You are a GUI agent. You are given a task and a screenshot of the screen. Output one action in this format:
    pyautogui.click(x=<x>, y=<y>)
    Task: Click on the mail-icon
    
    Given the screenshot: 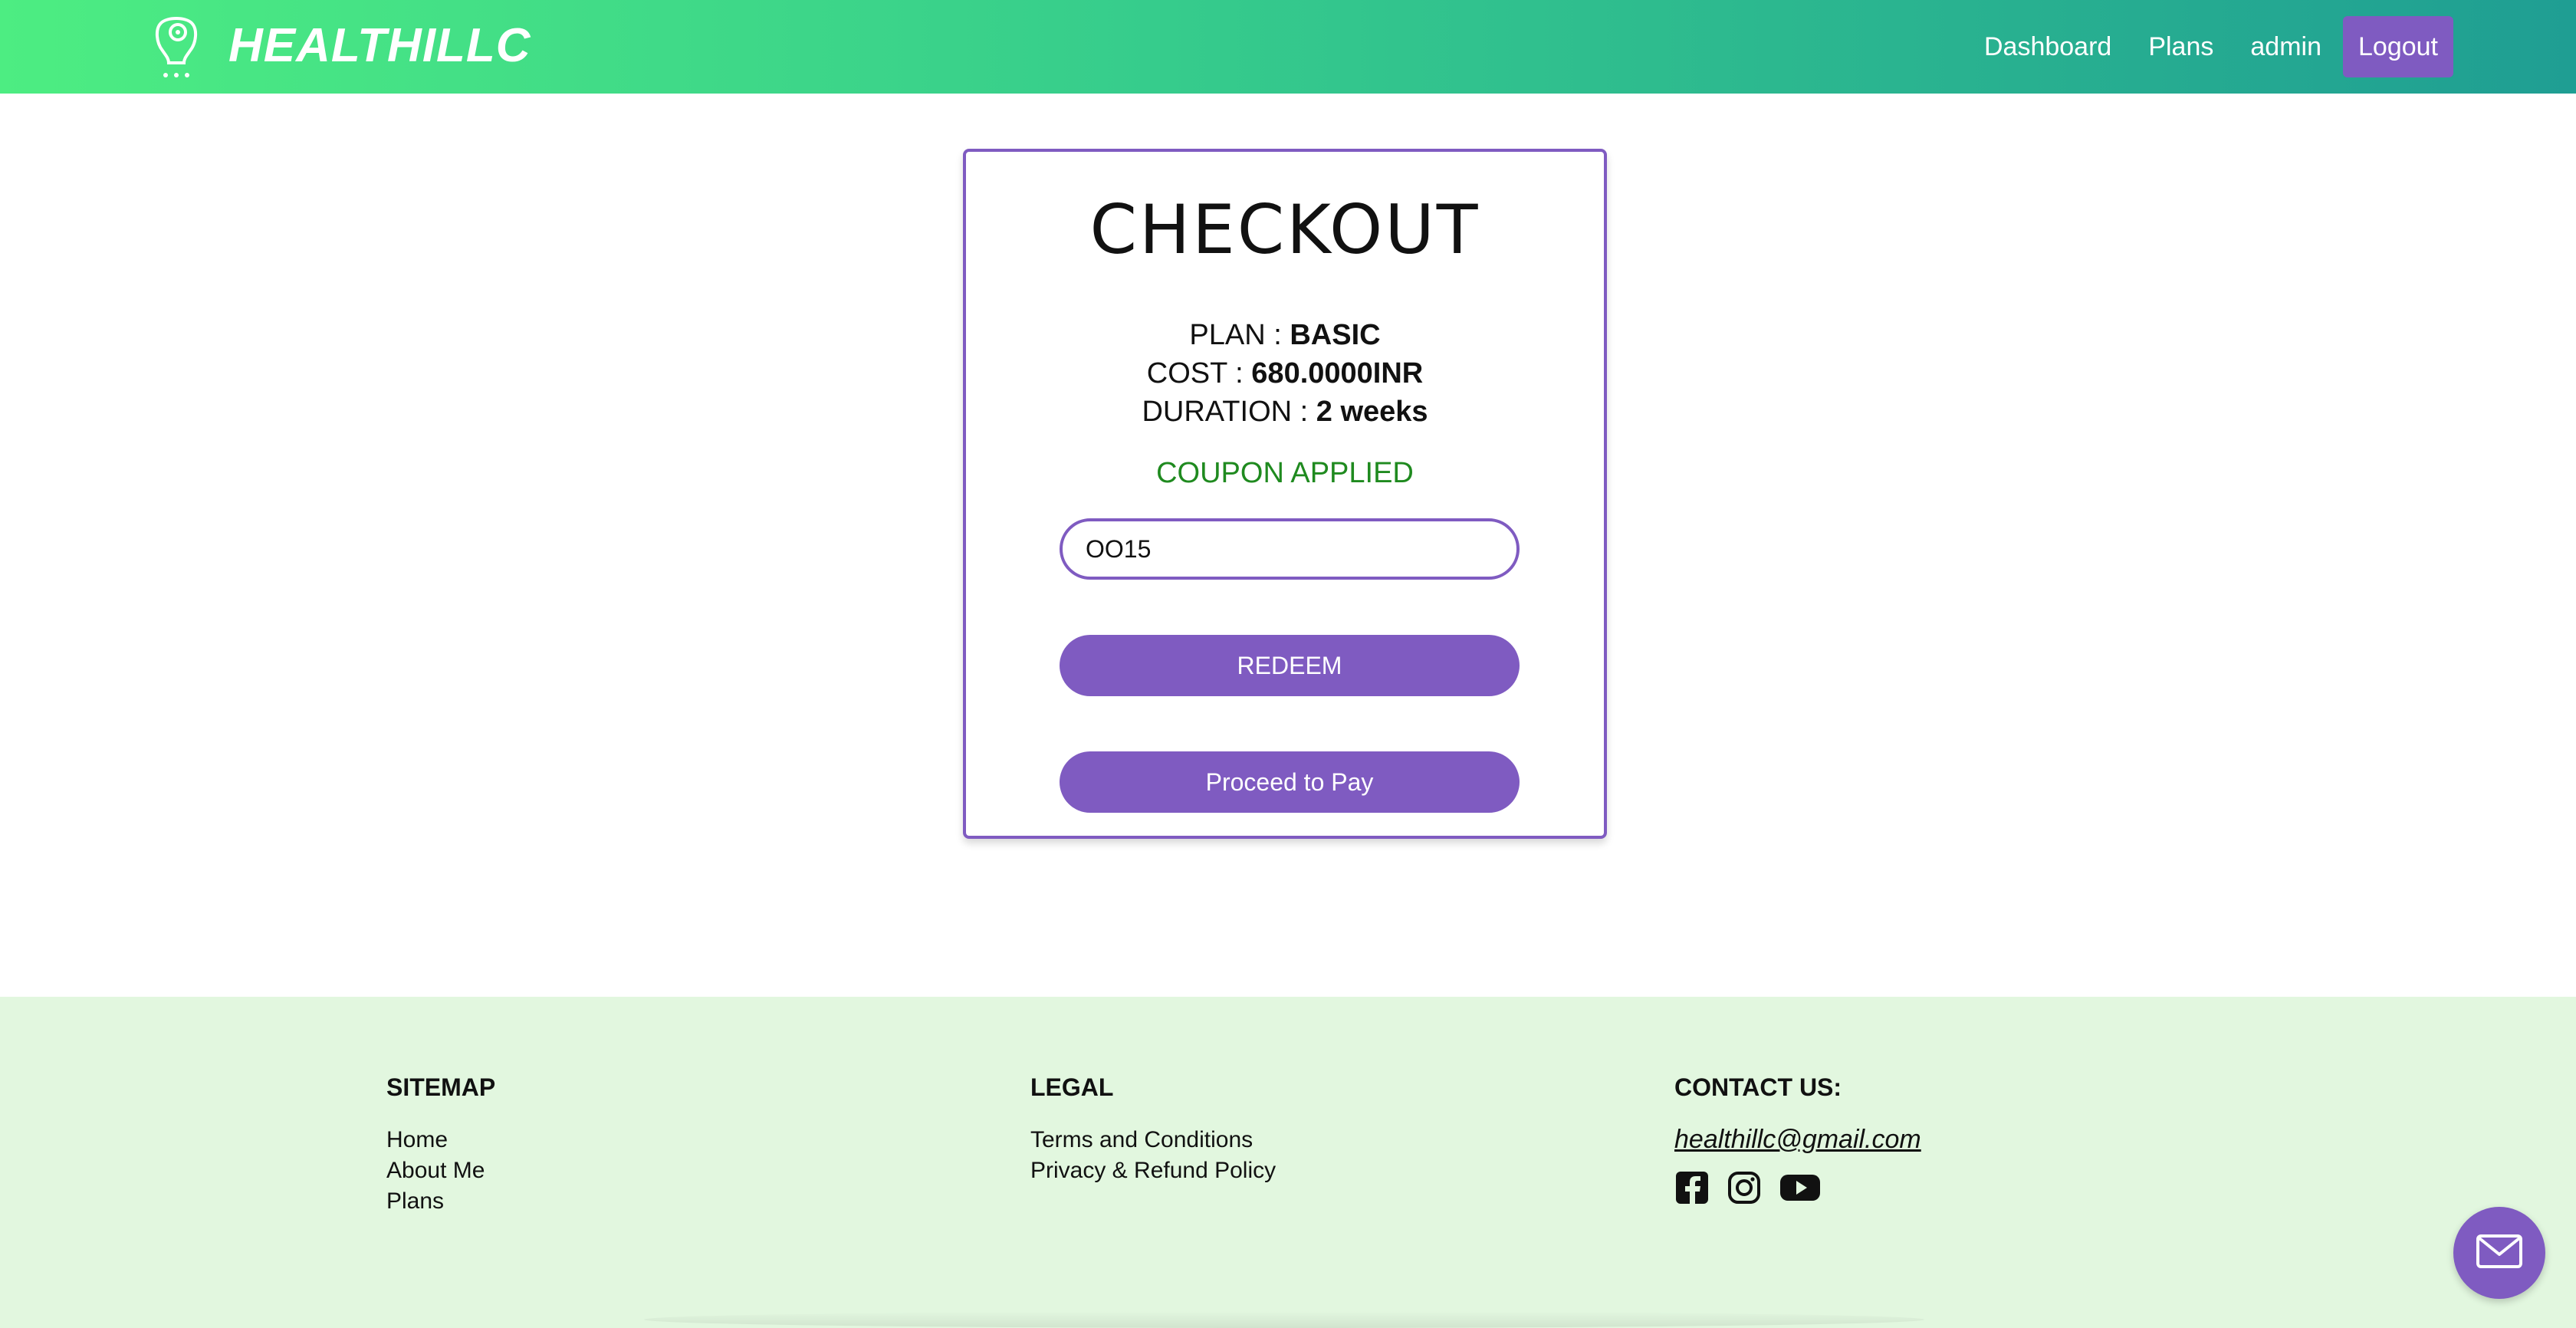 What is the action you would take?
    pyautogui.click(x=2500, y=1253)
    